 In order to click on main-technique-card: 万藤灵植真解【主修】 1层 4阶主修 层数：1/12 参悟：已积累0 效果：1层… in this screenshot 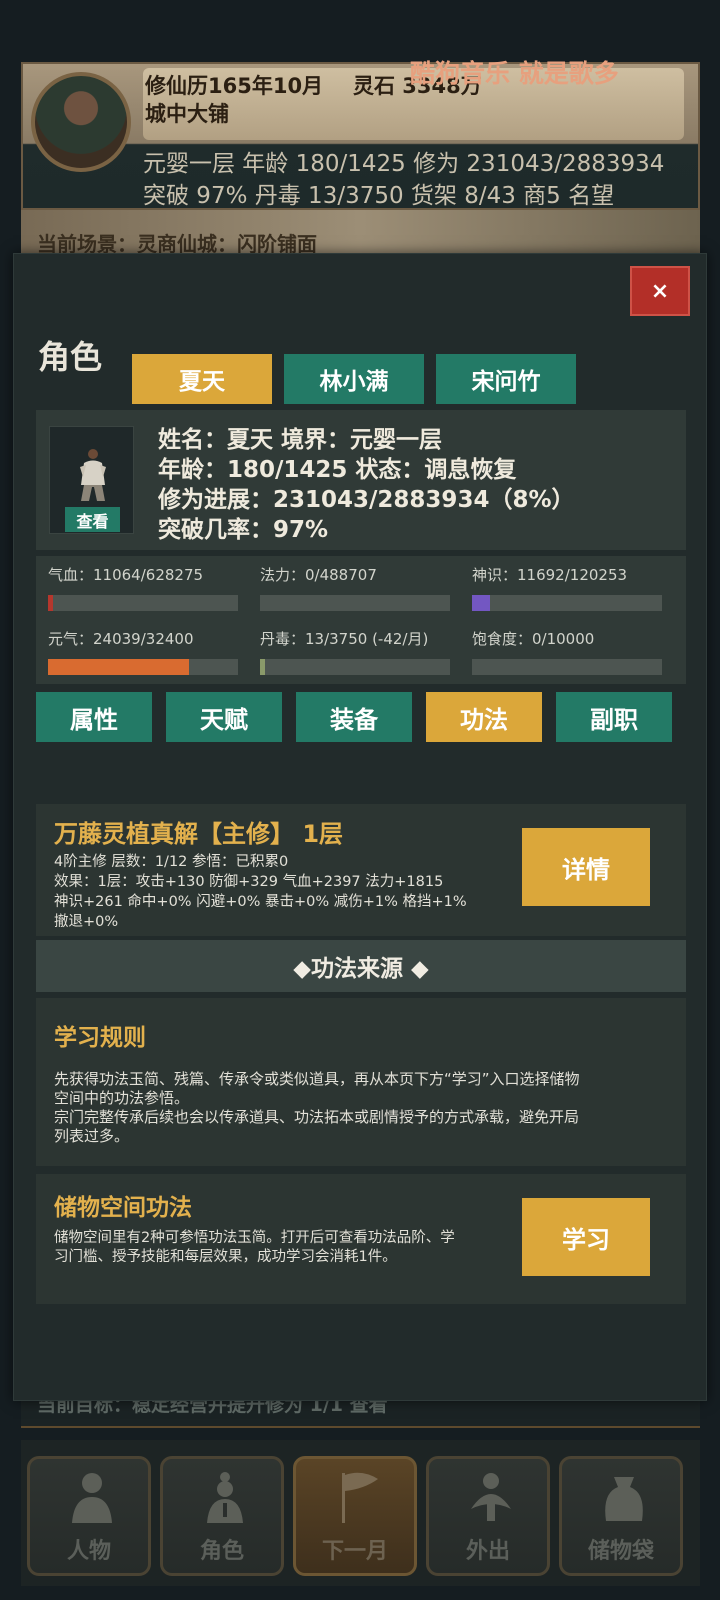, I will do `click(361, 870)`.